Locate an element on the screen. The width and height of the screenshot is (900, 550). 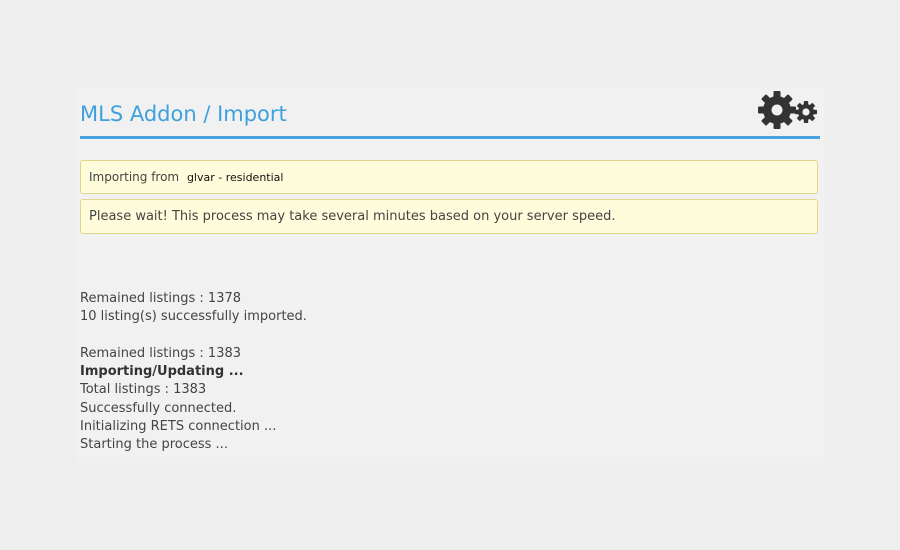
log-line: Successfully connected. is located at coordinates (158, 408).